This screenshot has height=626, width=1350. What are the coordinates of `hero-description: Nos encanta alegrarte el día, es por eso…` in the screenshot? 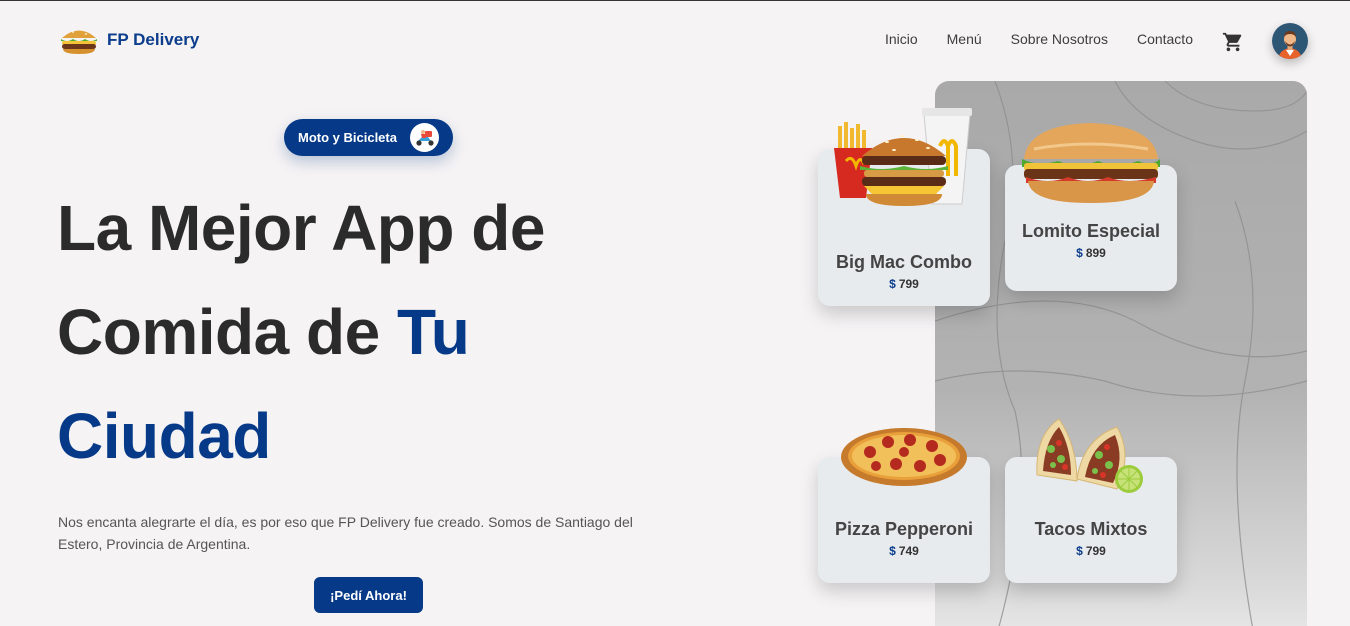 It's located at (345, 533).